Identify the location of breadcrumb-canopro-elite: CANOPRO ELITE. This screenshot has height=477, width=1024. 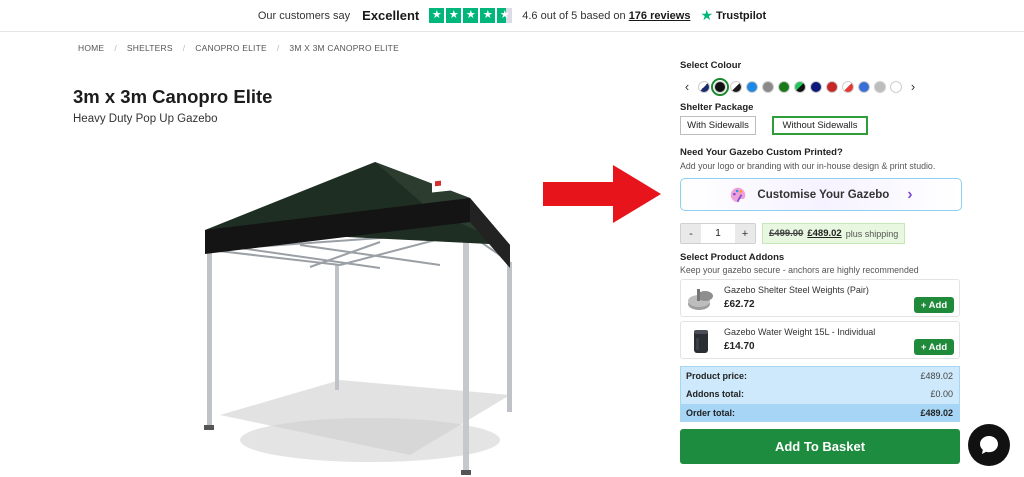
(231, 48).